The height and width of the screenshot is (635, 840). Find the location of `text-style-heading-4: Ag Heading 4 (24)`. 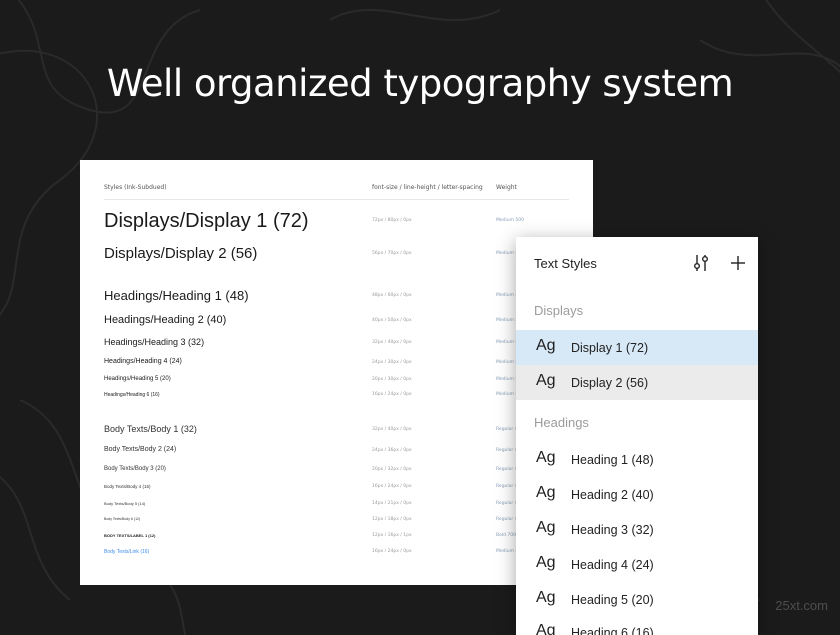

text-style-heading-4: Ag Heading 4 (24) is located at coordinates (637, 564).